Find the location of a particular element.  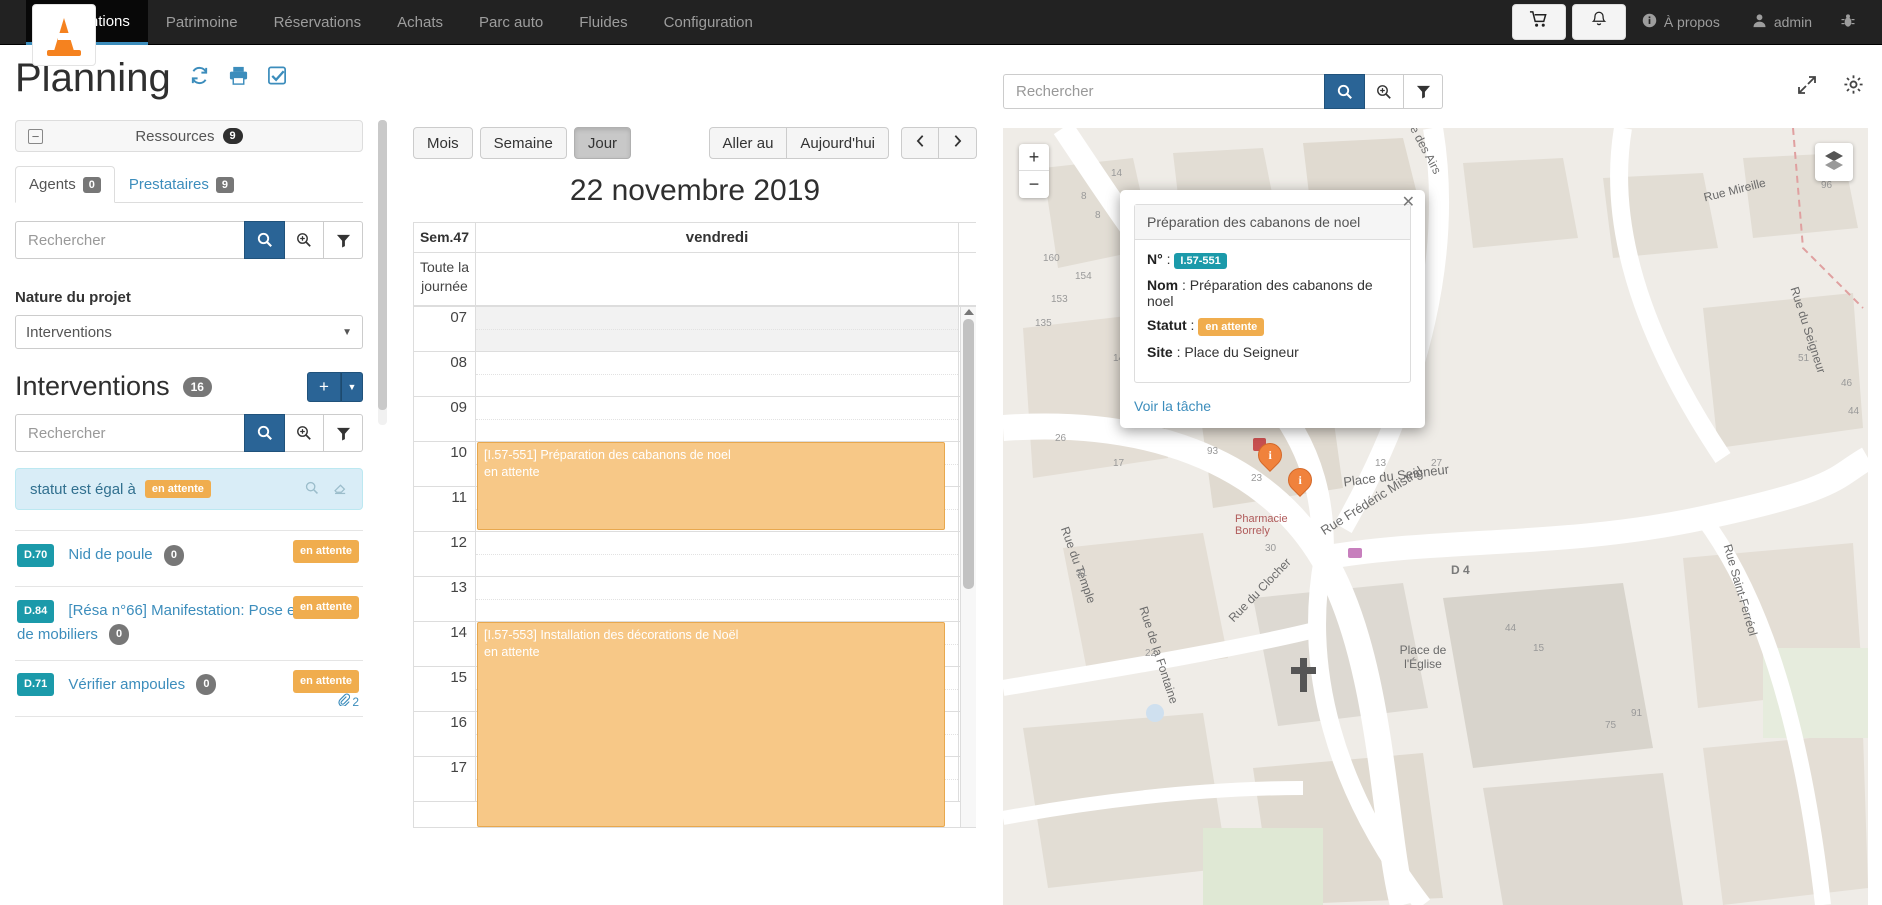

notifications-button is located at coordinates (1598, 22).